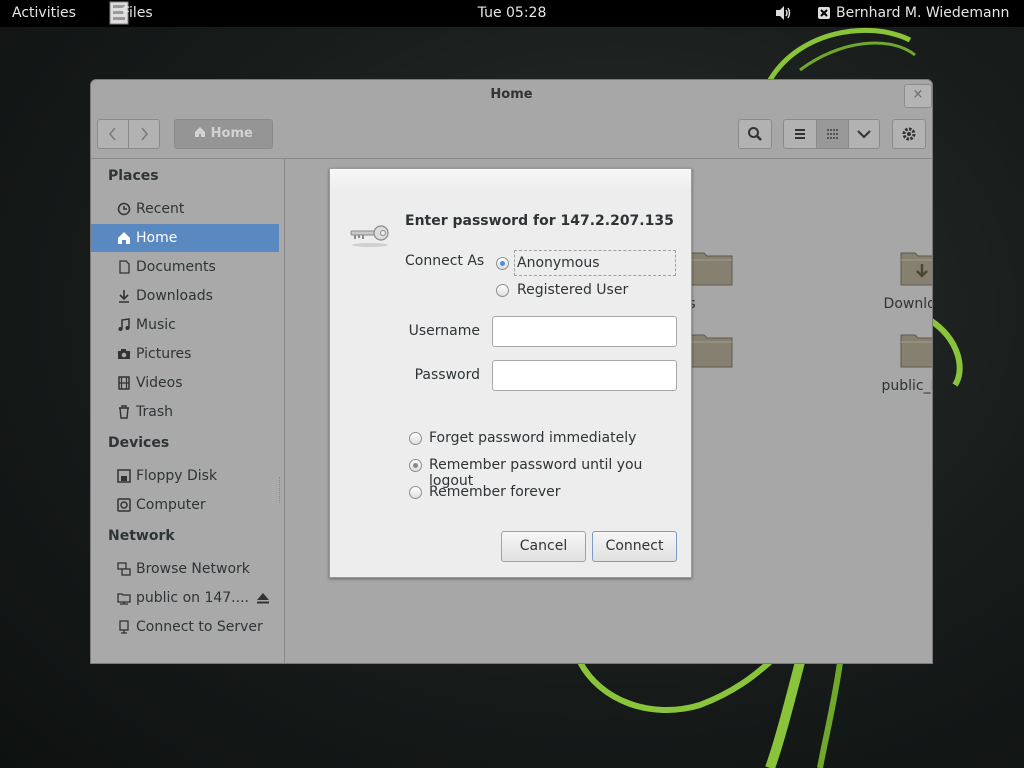 This screenshot has height=768, width=1024. Describe the element at coordinates (124, 354) in the screenshot. I see `camera-icon` at that location.